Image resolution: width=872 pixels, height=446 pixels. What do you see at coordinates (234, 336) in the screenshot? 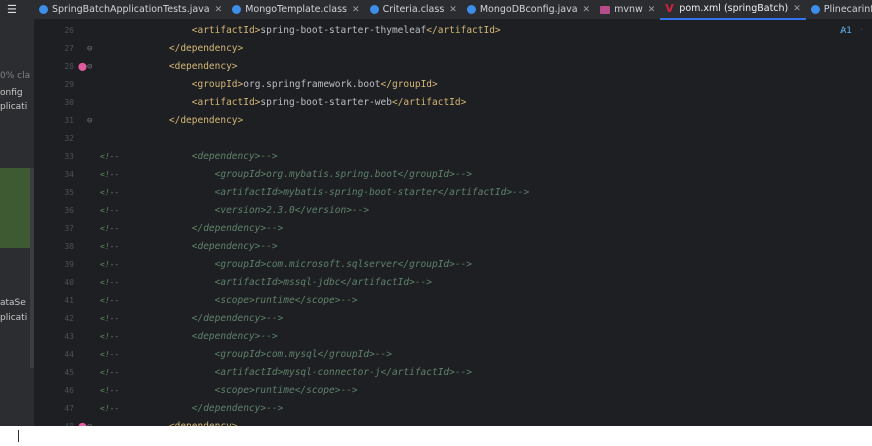
I see `xml-comment: <dependency>-->` at bounding box center [234, 336].